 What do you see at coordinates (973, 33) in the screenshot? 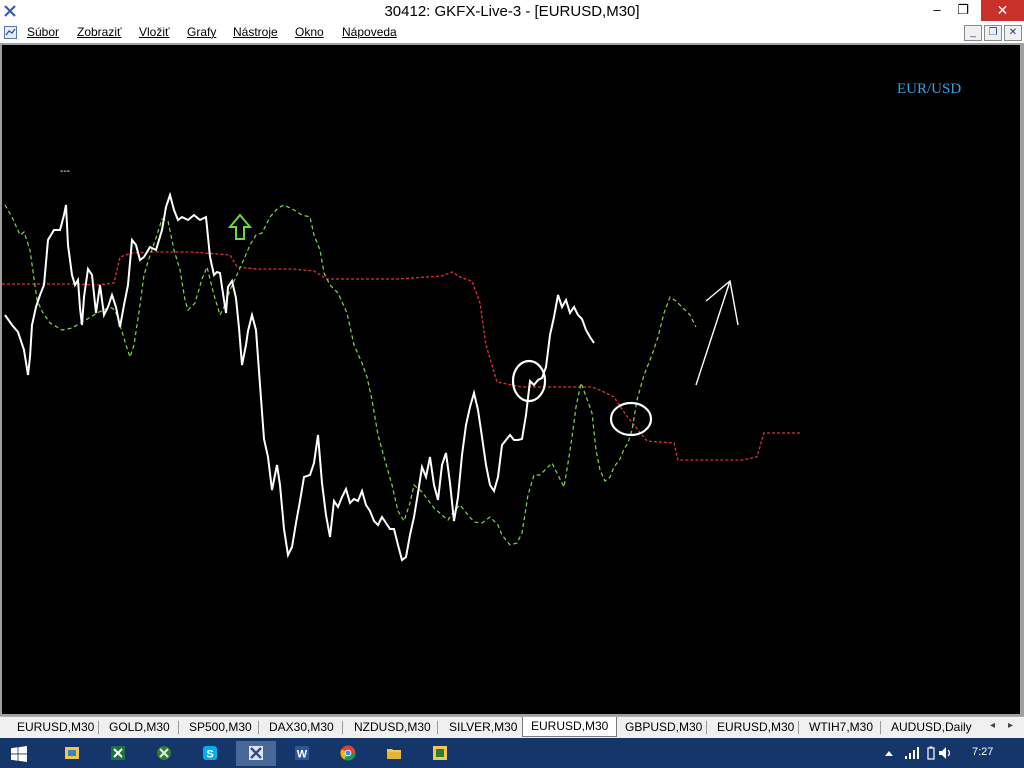
I see `mdi-minimize-button: _` at bounding box center [973, 33].